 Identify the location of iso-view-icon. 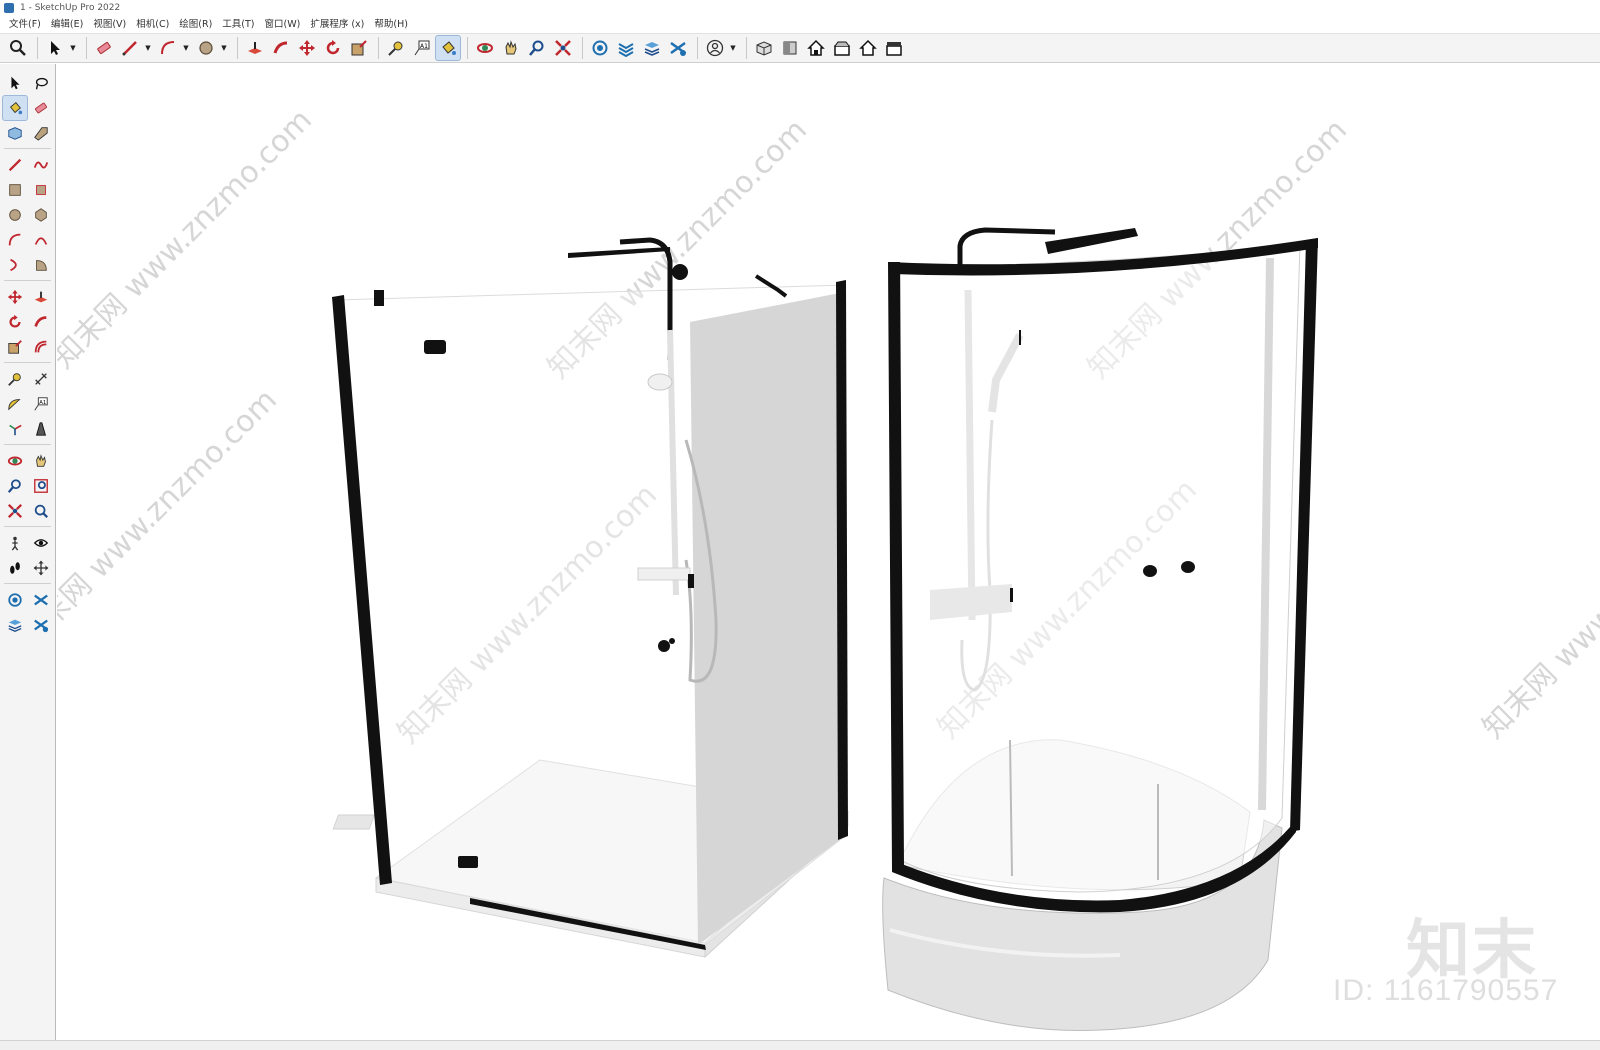
(764, 48).